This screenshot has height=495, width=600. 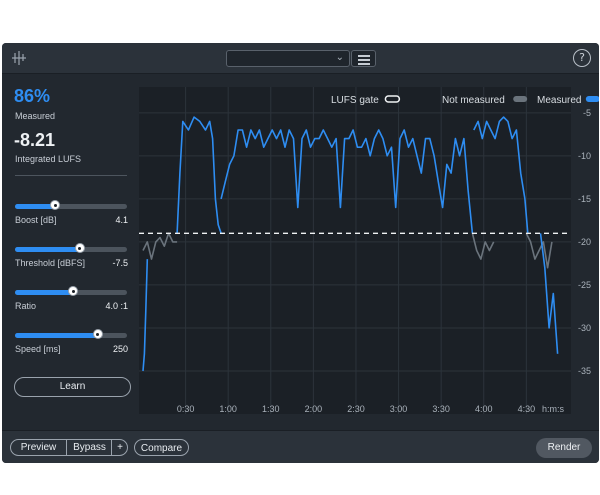 What do you see at coordinates (527, 409) in the screenshot?
I see `x-tick-label: 4:30` at bounding box center [527, 409].